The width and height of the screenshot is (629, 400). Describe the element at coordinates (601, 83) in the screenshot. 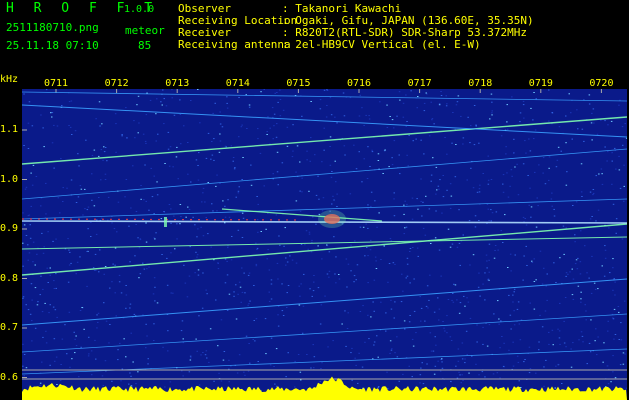

I see `x-tick-label: 0720` at that location.